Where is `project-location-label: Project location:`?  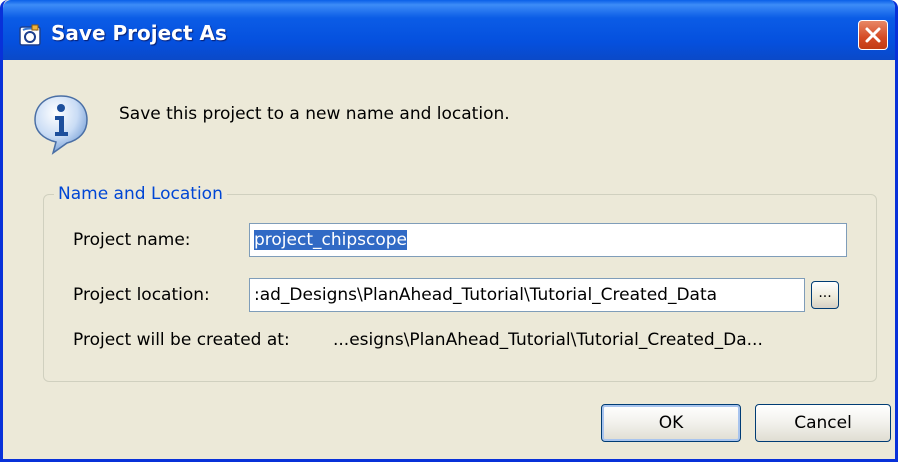 project-location-label: Project location: is located at coordinates (141, 295).